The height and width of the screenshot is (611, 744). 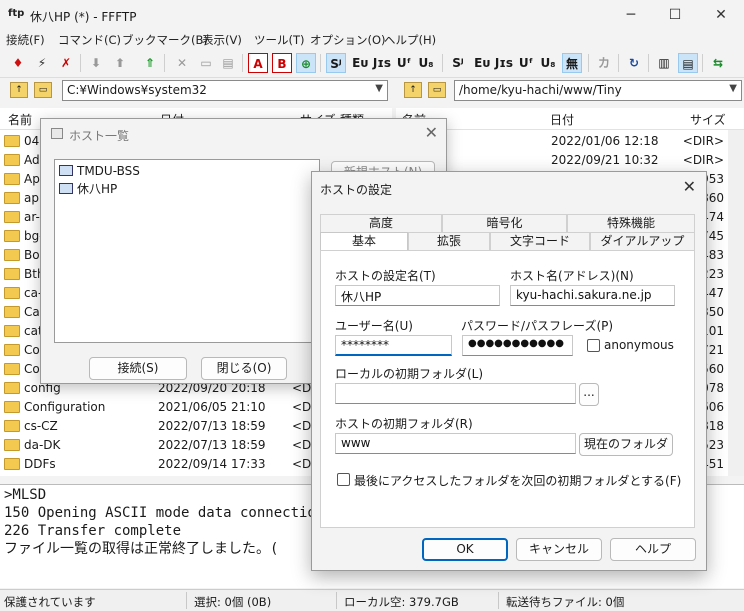 I want to click on tab-extended: 拡張, so click(x=449, y=241).